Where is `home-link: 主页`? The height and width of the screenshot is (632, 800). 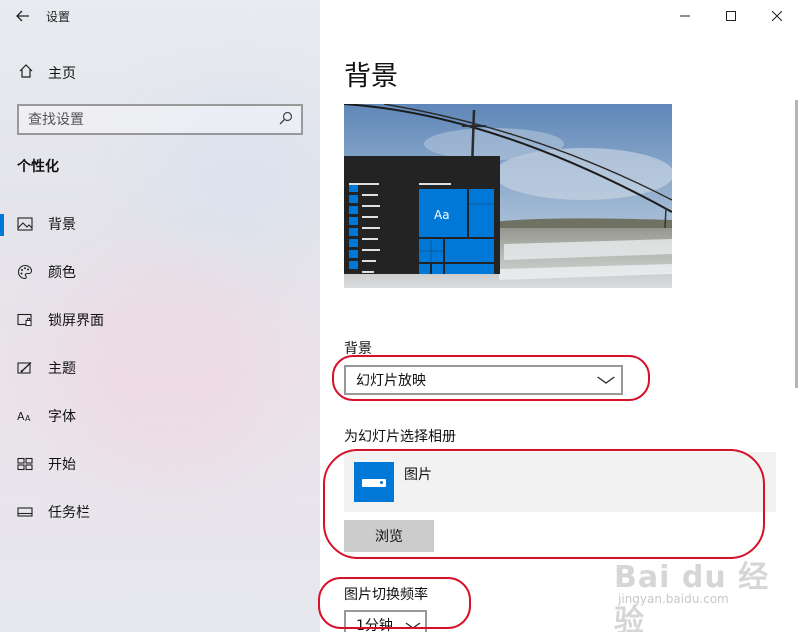 home-link: 主页 is located at coordinates (160, 73).